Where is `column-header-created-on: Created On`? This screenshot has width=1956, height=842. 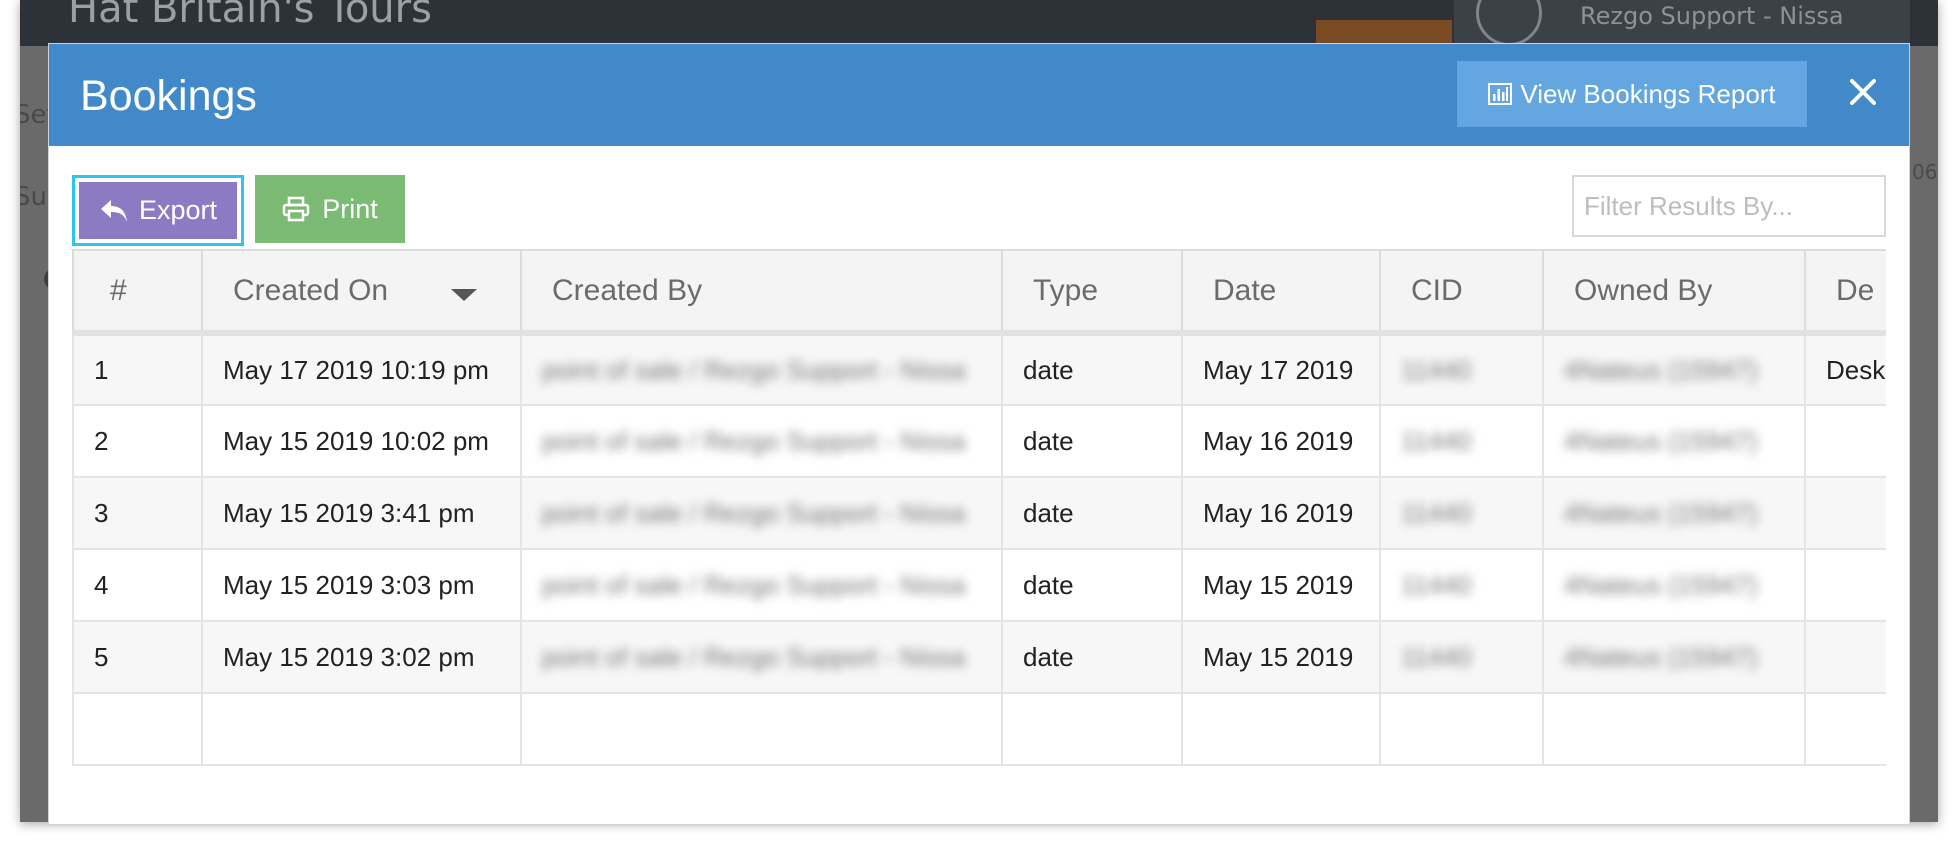
column-header-created-on: Created On is located at coordinates (361, 292).